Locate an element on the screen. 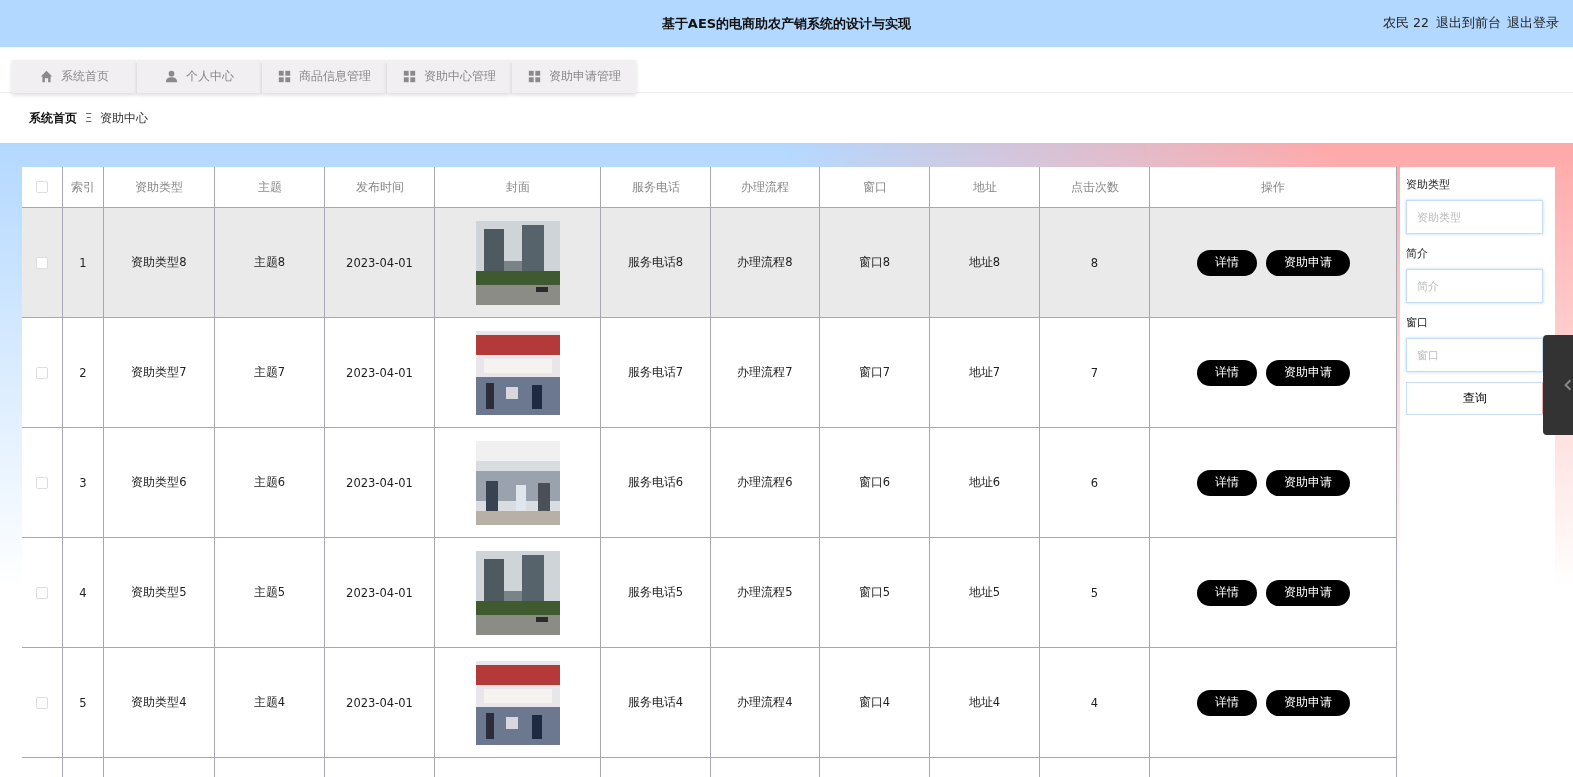 The width and height of the screenshot is (1573, 777). column-header: 索引 is located at coordinates (83, 187).